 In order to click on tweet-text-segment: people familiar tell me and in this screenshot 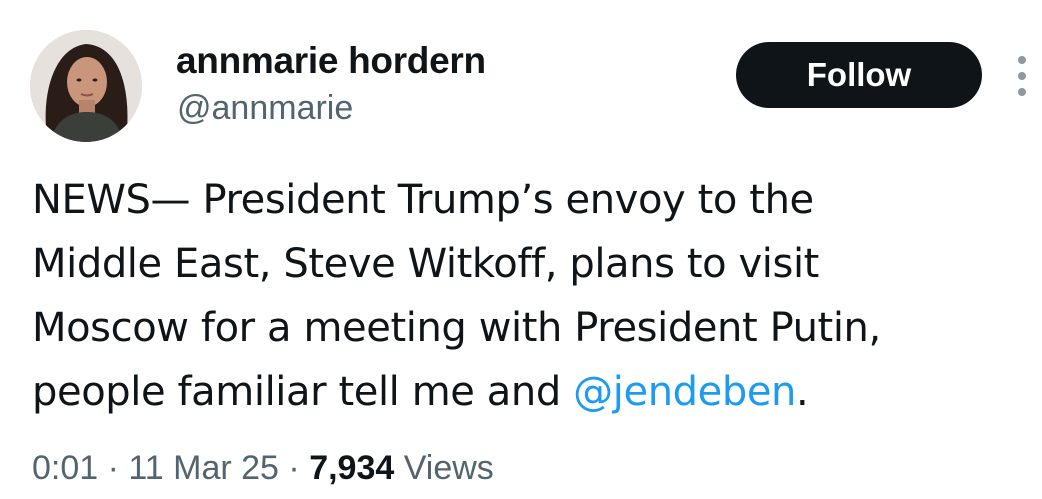, I will do `click(303, 392)`.